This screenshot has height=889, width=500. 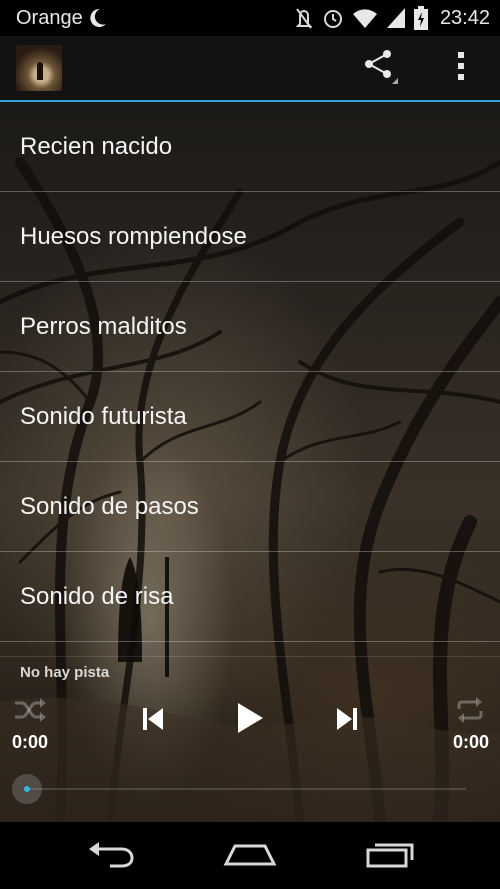 I want to click on home-icon, so click(x=250, y=856).